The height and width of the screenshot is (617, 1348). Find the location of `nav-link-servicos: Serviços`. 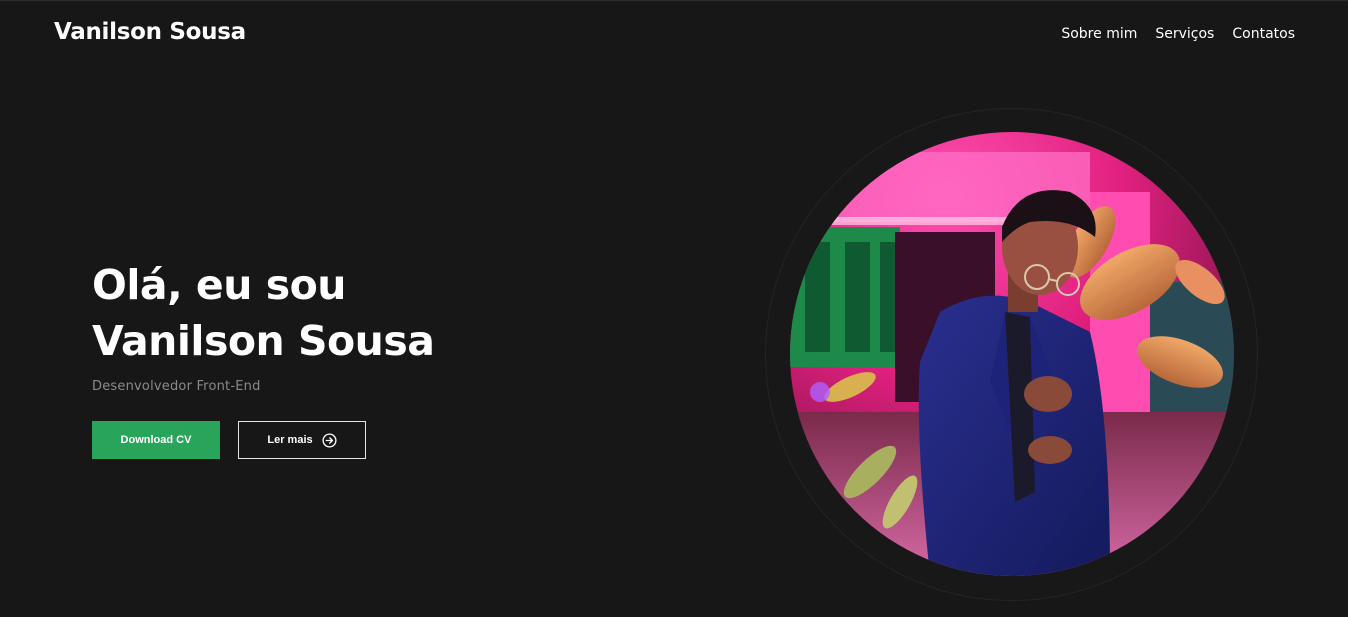

nav-link-servicos: Serviços is located at coordinates (1184, 34).